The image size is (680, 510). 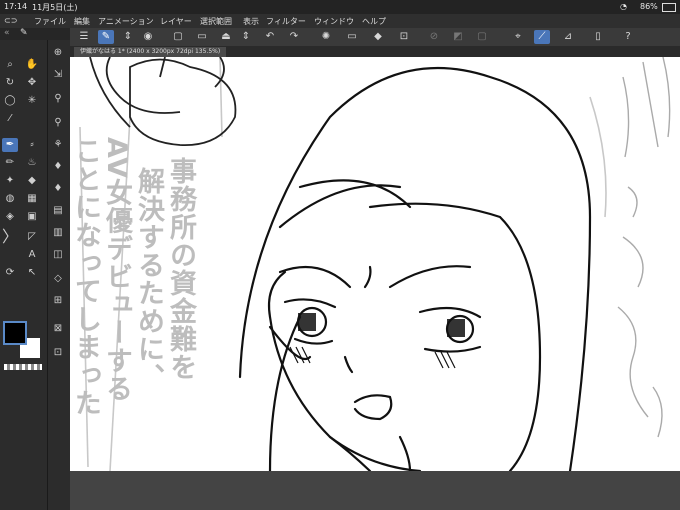 I want to click on subtool-8-icon: ▤, so click(x=58, y=211).